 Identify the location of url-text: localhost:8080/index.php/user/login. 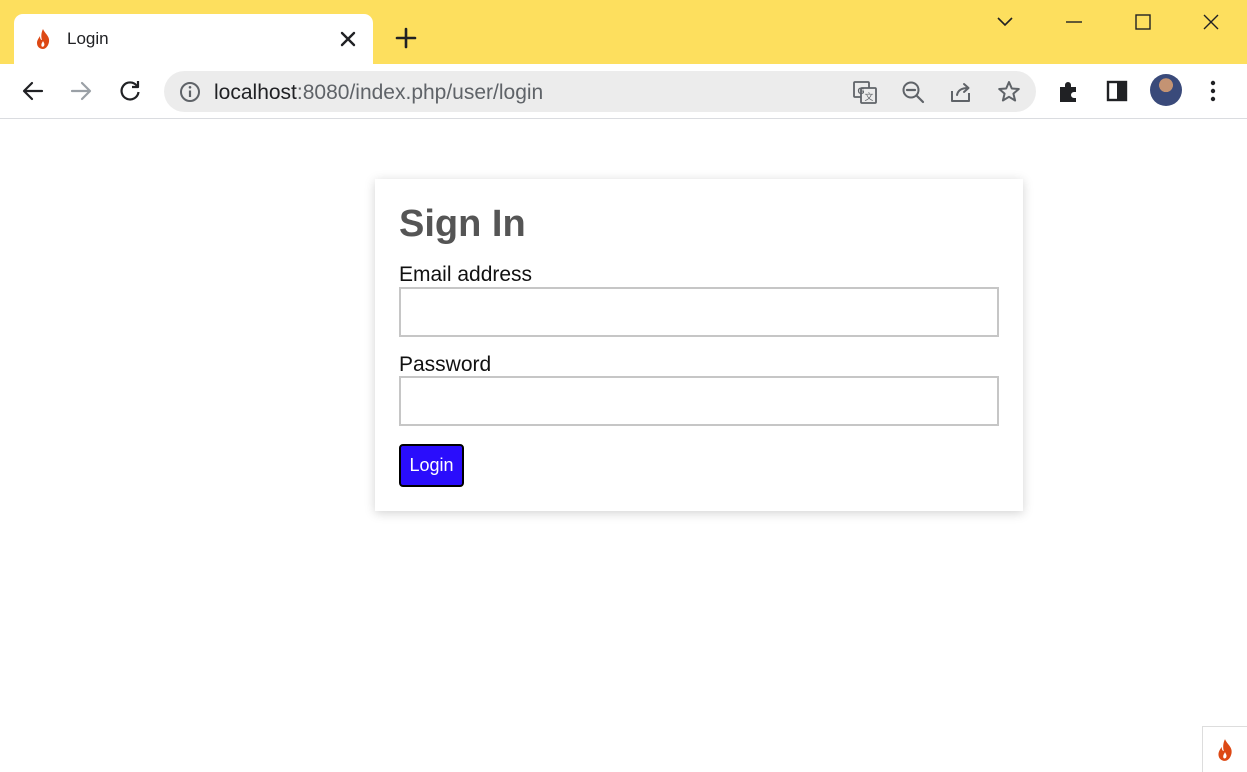
(378, 93).